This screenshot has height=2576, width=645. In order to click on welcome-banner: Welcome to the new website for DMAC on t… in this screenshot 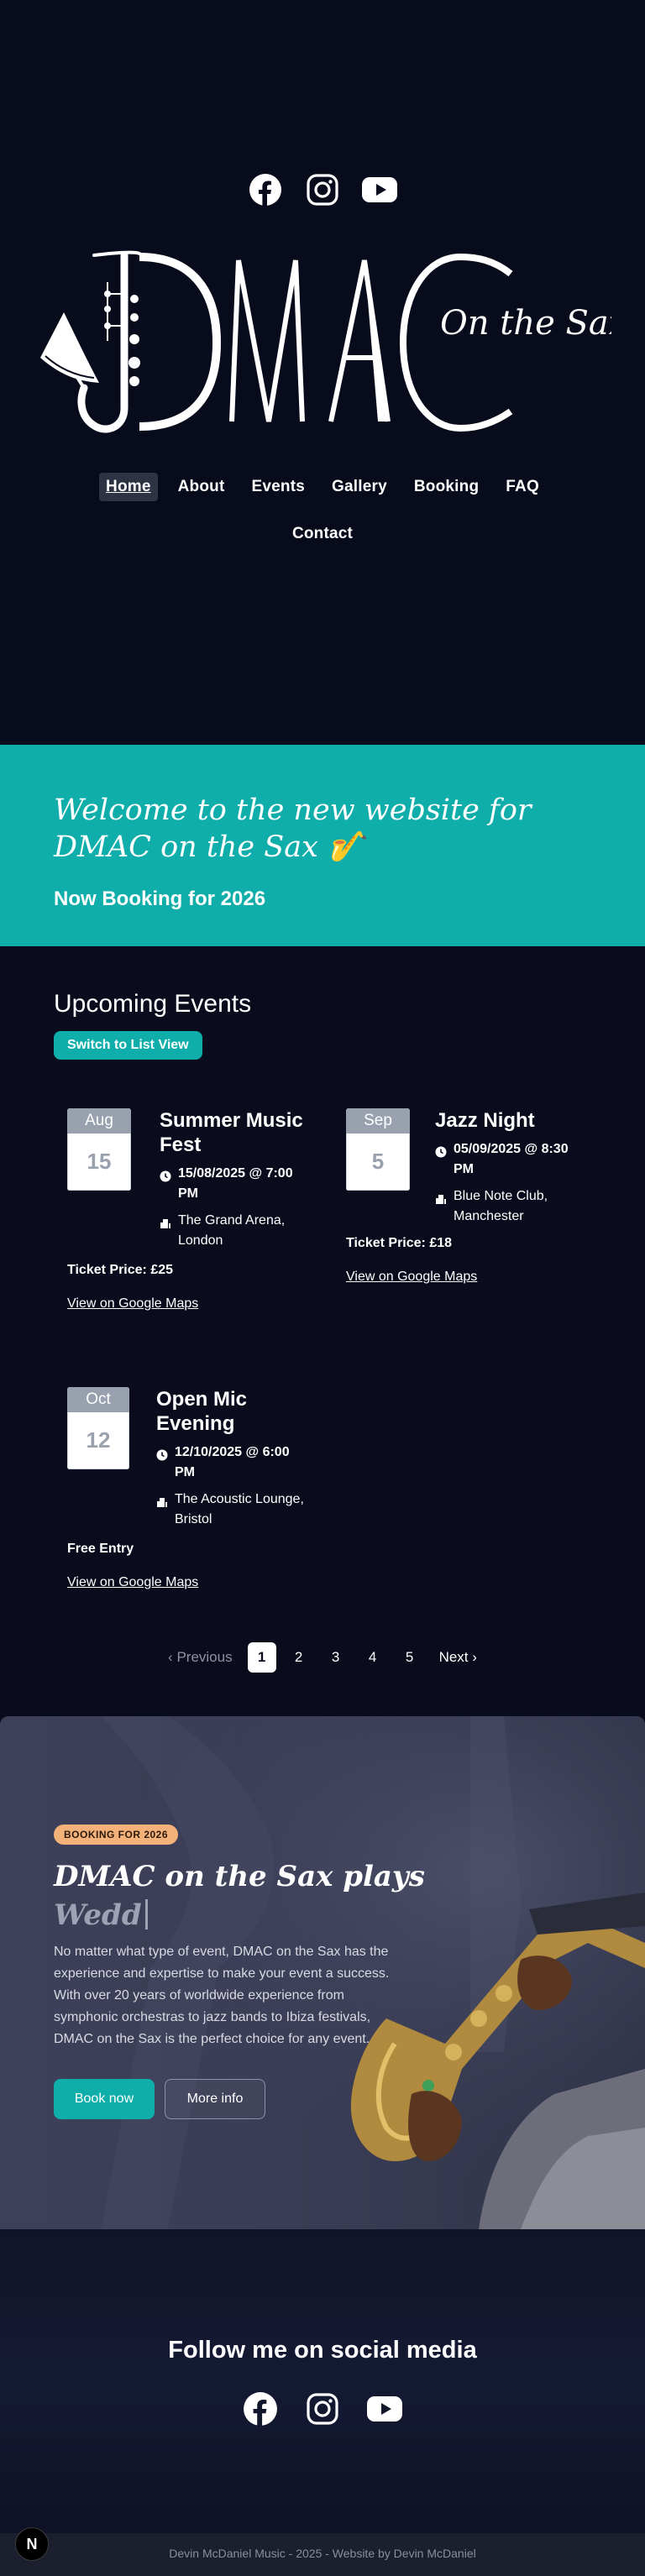, I will do `click(322, 845)`.